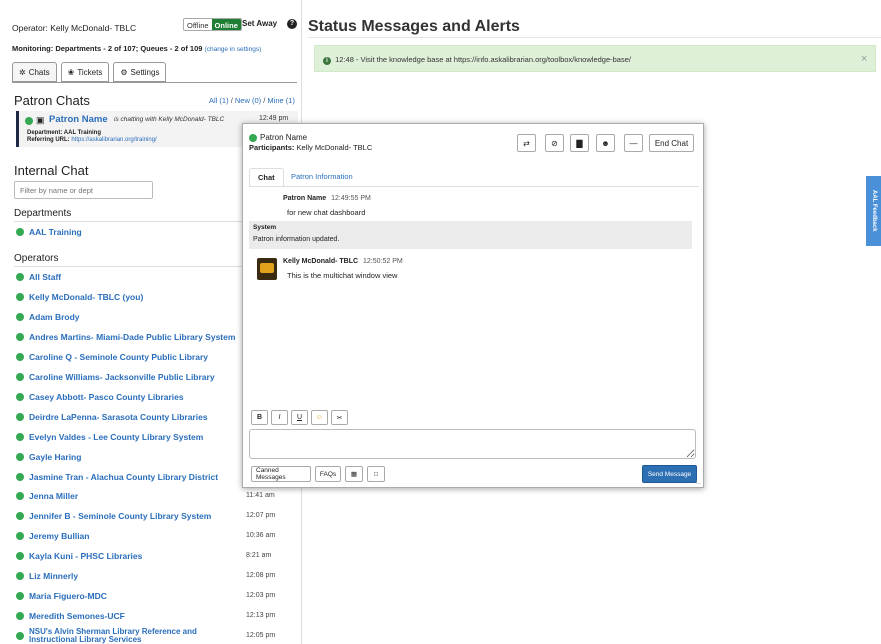  Describe the element at coordinates (526, 143) in the screenshot. I see `transfer-icon: ⇄` at that location.